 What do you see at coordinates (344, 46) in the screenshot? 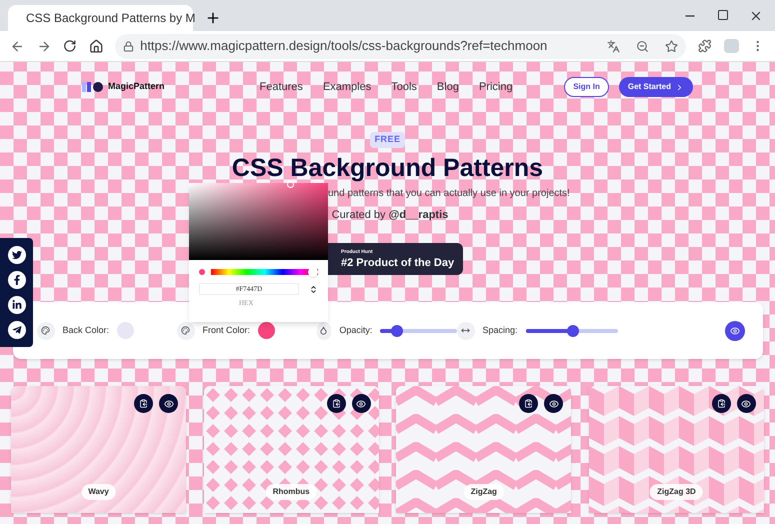
I see `url-text: https://www.magicpattern.design/tools/css-backgrounds?ref=techmoon` at bounding box center [344, 46].